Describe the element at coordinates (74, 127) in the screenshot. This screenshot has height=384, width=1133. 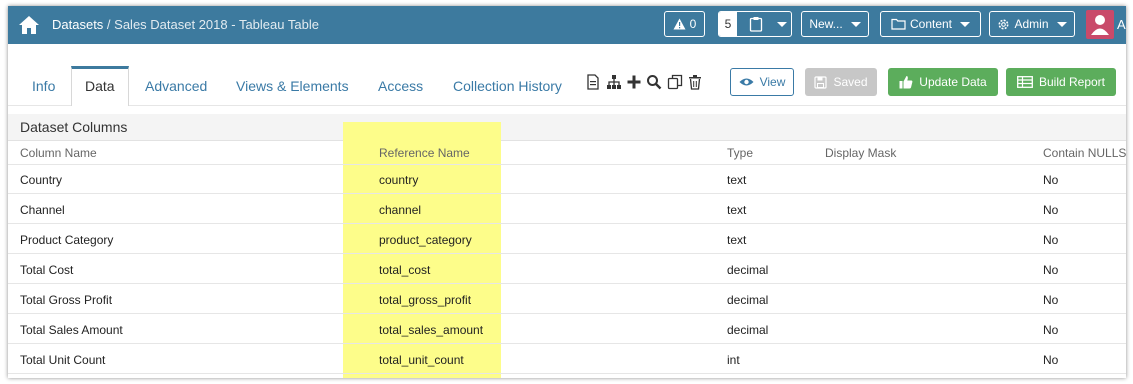
I see `section-title: Dataset Columns` at that location.